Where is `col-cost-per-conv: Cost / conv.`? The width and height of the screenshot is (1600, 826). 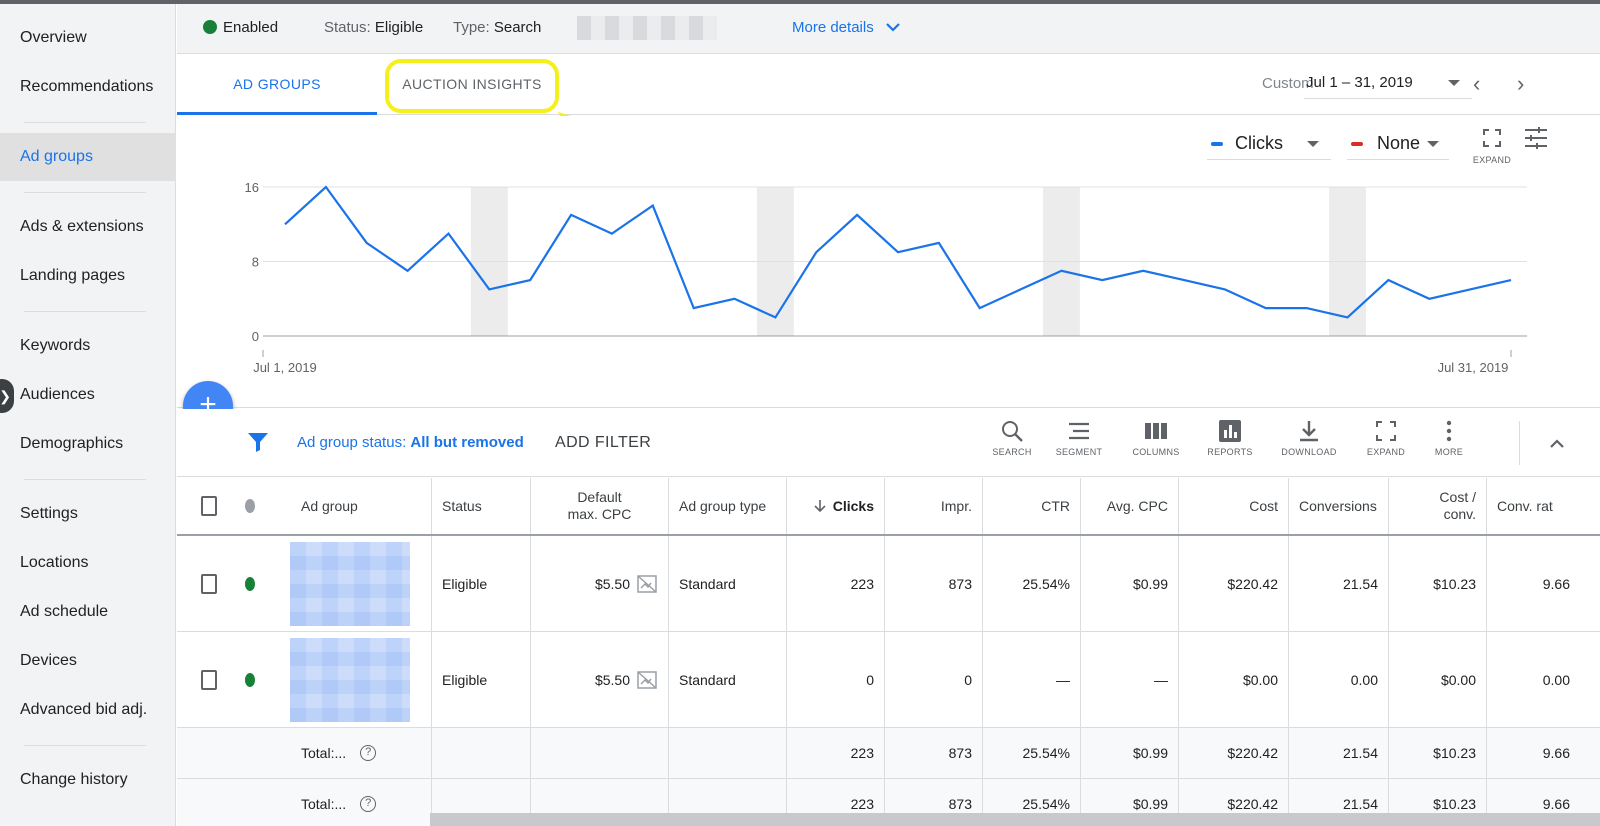
col-cost-per-conv: Cost / conv. is located at coordinates (1437, 506).